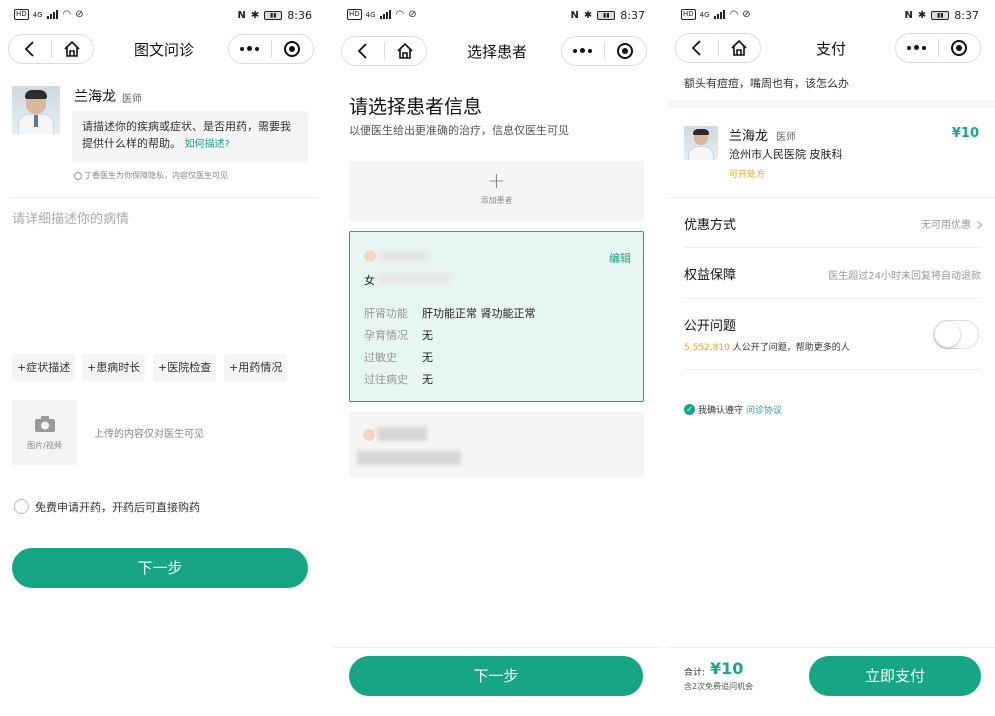 This screenshot has width=995, height=716. Describe the element at coordinates (719, 14) in the screenshot. I see `signal-icon` at that location.